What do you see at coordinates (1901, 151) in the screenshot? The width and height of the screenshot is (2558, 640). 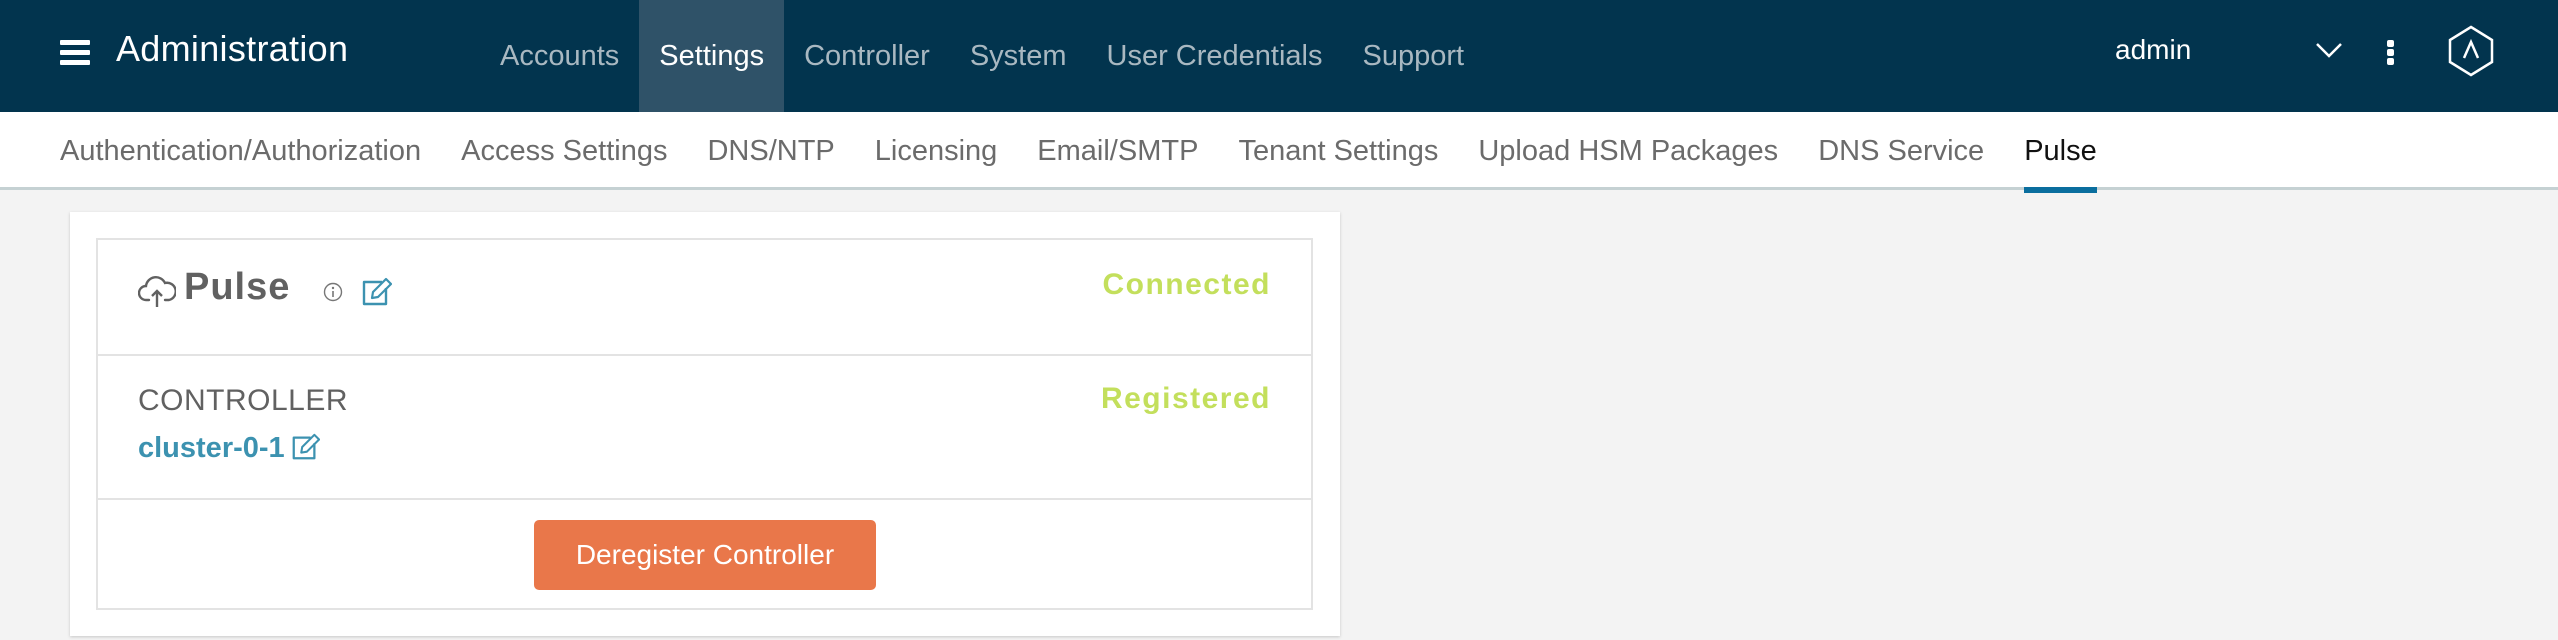 I see `tab-dns-service: DNS Service` at bounding box center [1901, 151].